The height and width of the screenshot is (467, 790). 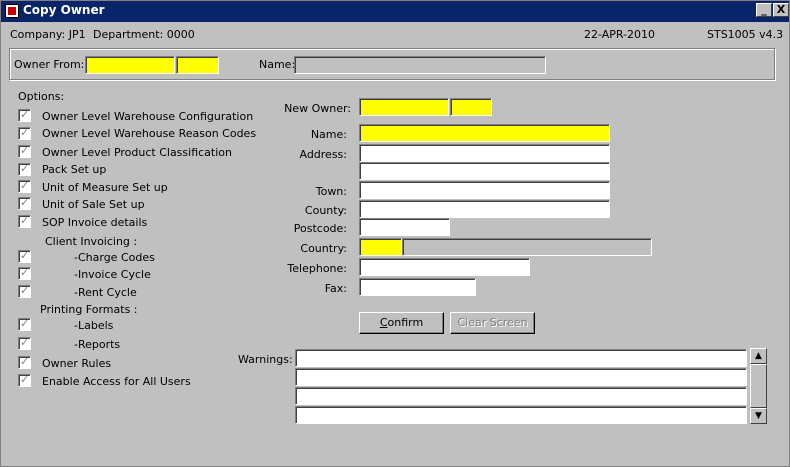 I want to click on county-field, so click(x=484, y=209).